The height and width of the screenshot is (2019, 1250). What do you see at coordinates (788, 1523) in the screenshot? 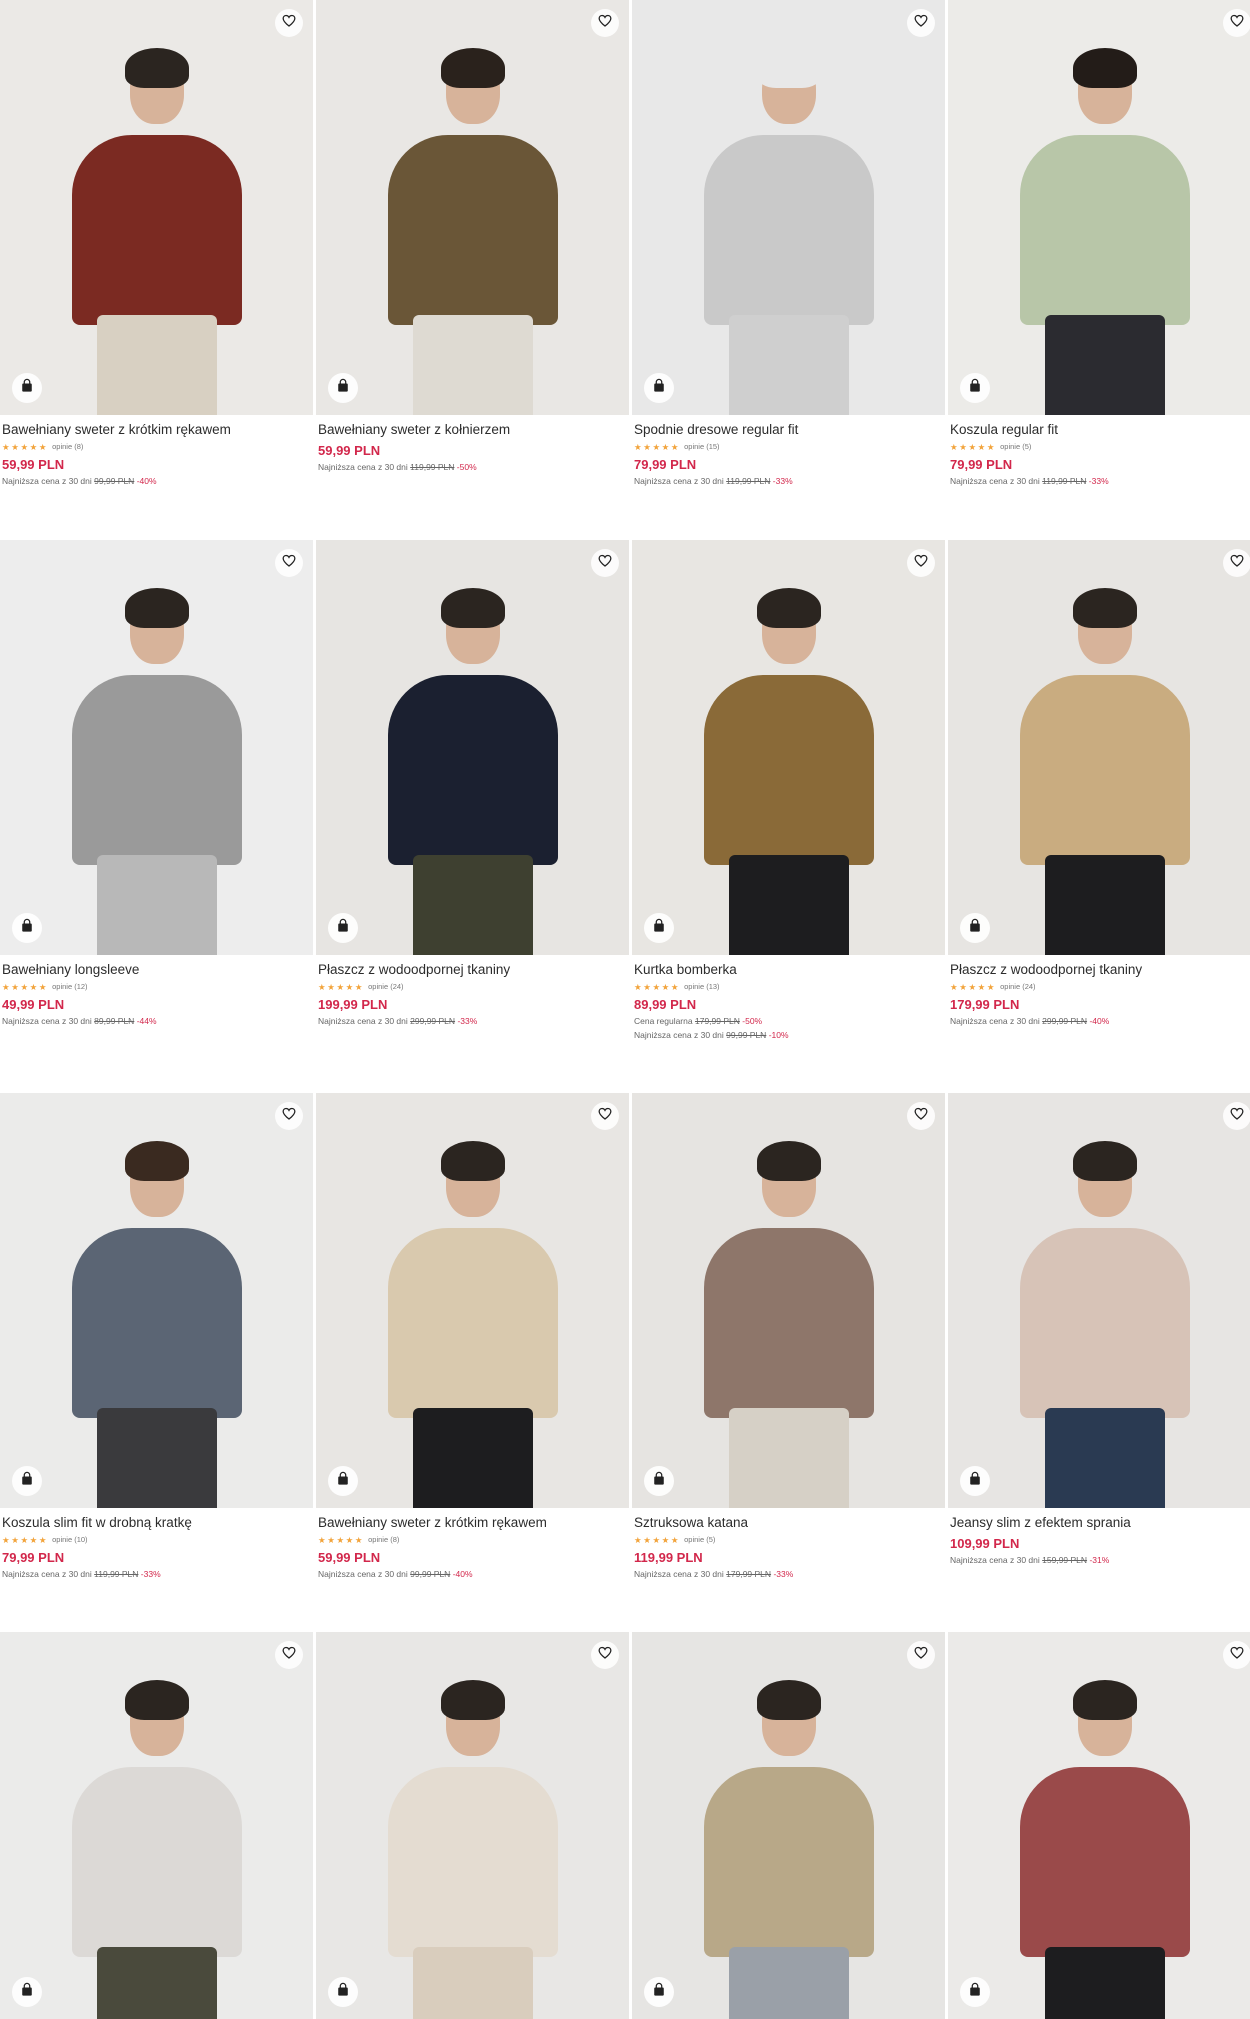
I see `product-name: Sztruksowa katana` at bounding box center [788, 1523].